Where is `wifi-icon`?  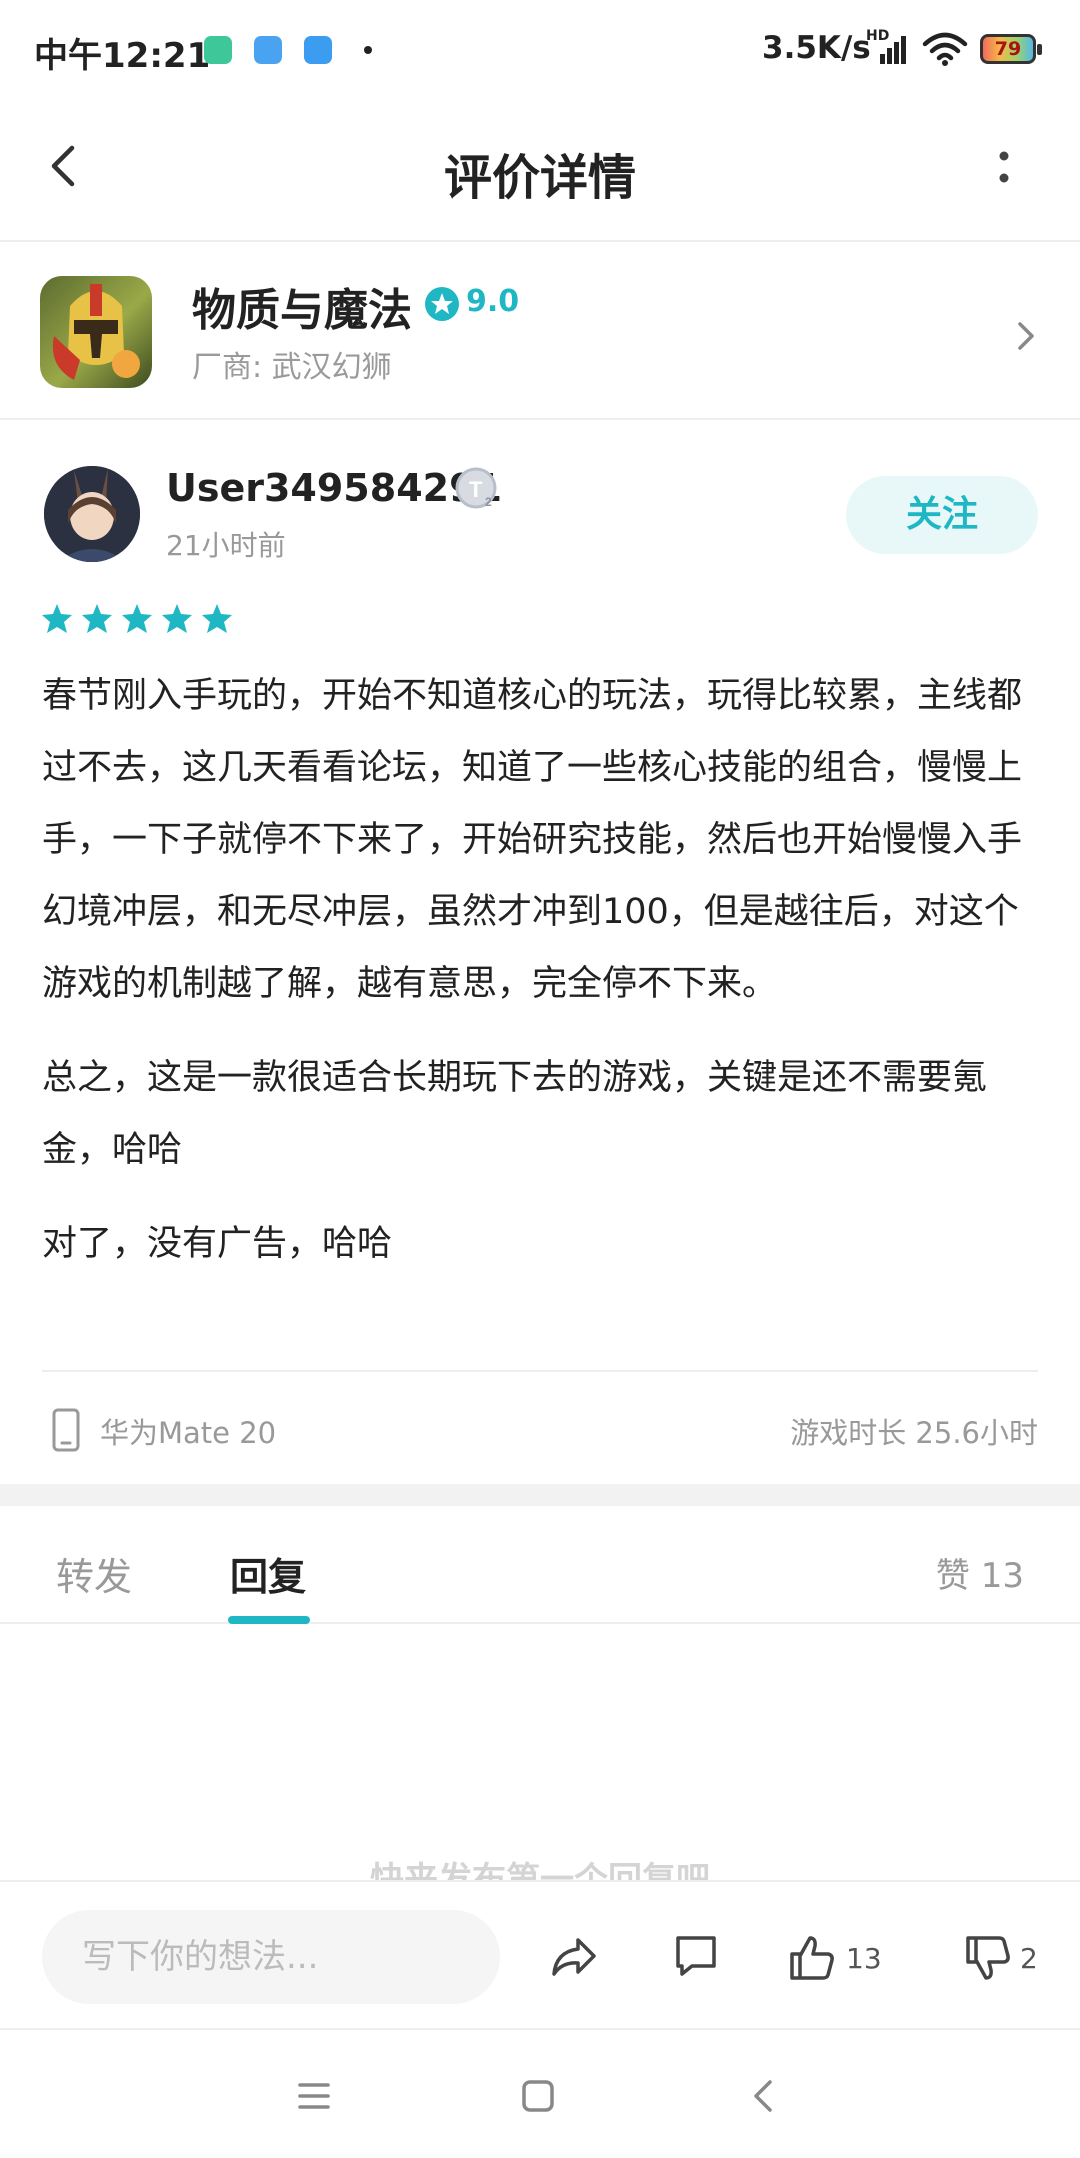 wifi-icon is located at coordinates (945, 49).